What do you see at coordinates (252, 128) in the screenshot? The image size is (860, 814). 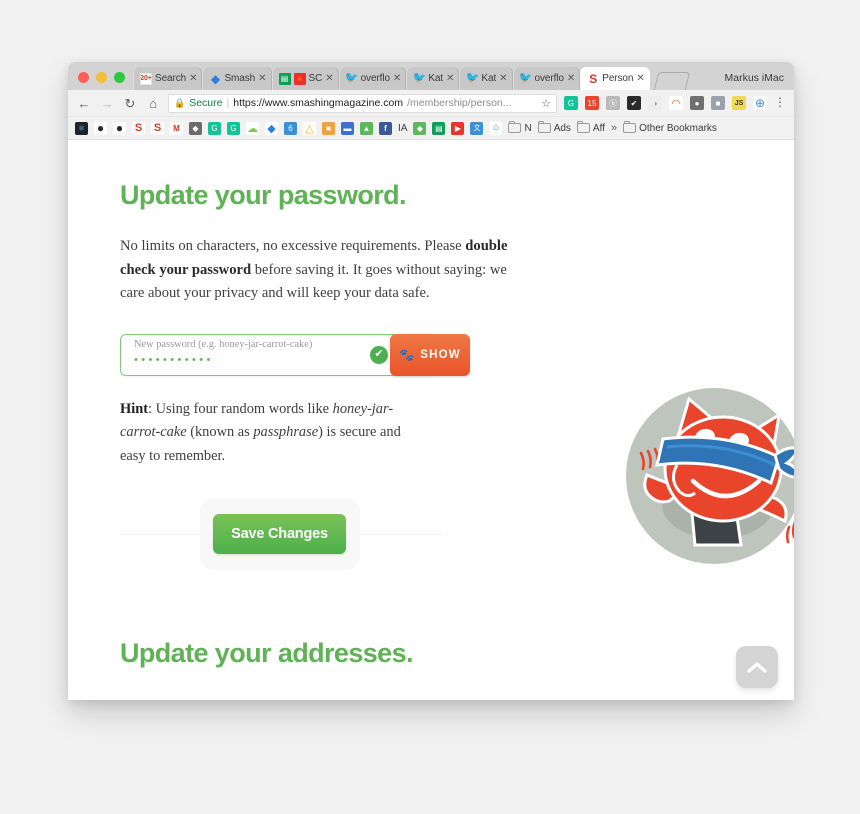 I see `cloud-bookmark-icon: ☁` at bounding box center [252, 128].